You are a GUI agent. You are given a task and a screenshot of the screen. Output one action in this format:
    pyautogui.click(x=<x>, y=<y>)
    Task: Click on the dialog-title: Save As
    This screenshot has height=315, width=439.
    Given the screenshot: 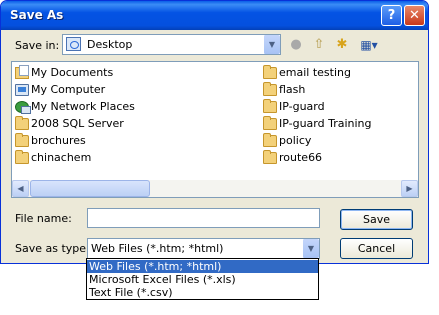 What is the action you would take?
    pyautogui.click(x=37, y=15)
    